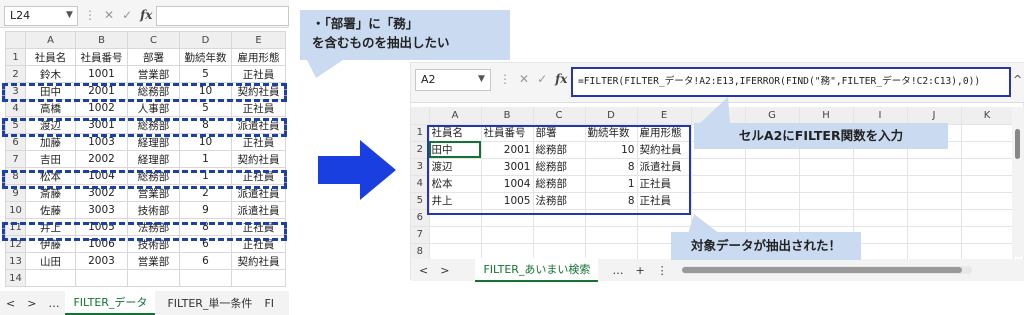  Describe the element at coordinates (101, 227) in the screenshot. I see `cell: 1005` at that location.